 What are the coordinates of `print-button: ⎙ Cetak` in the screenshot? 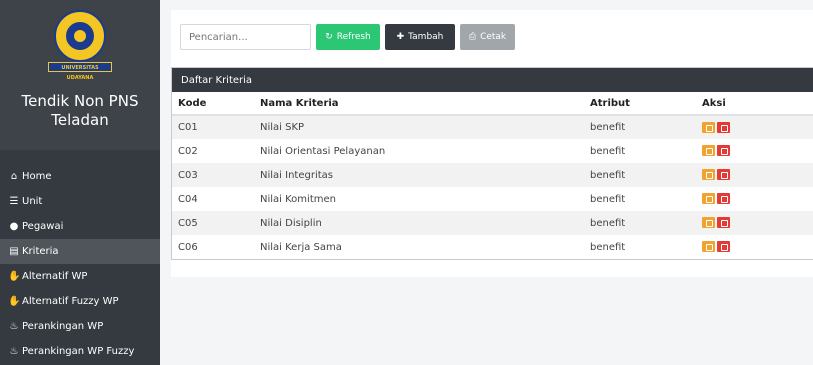 It's located at (487, 37).